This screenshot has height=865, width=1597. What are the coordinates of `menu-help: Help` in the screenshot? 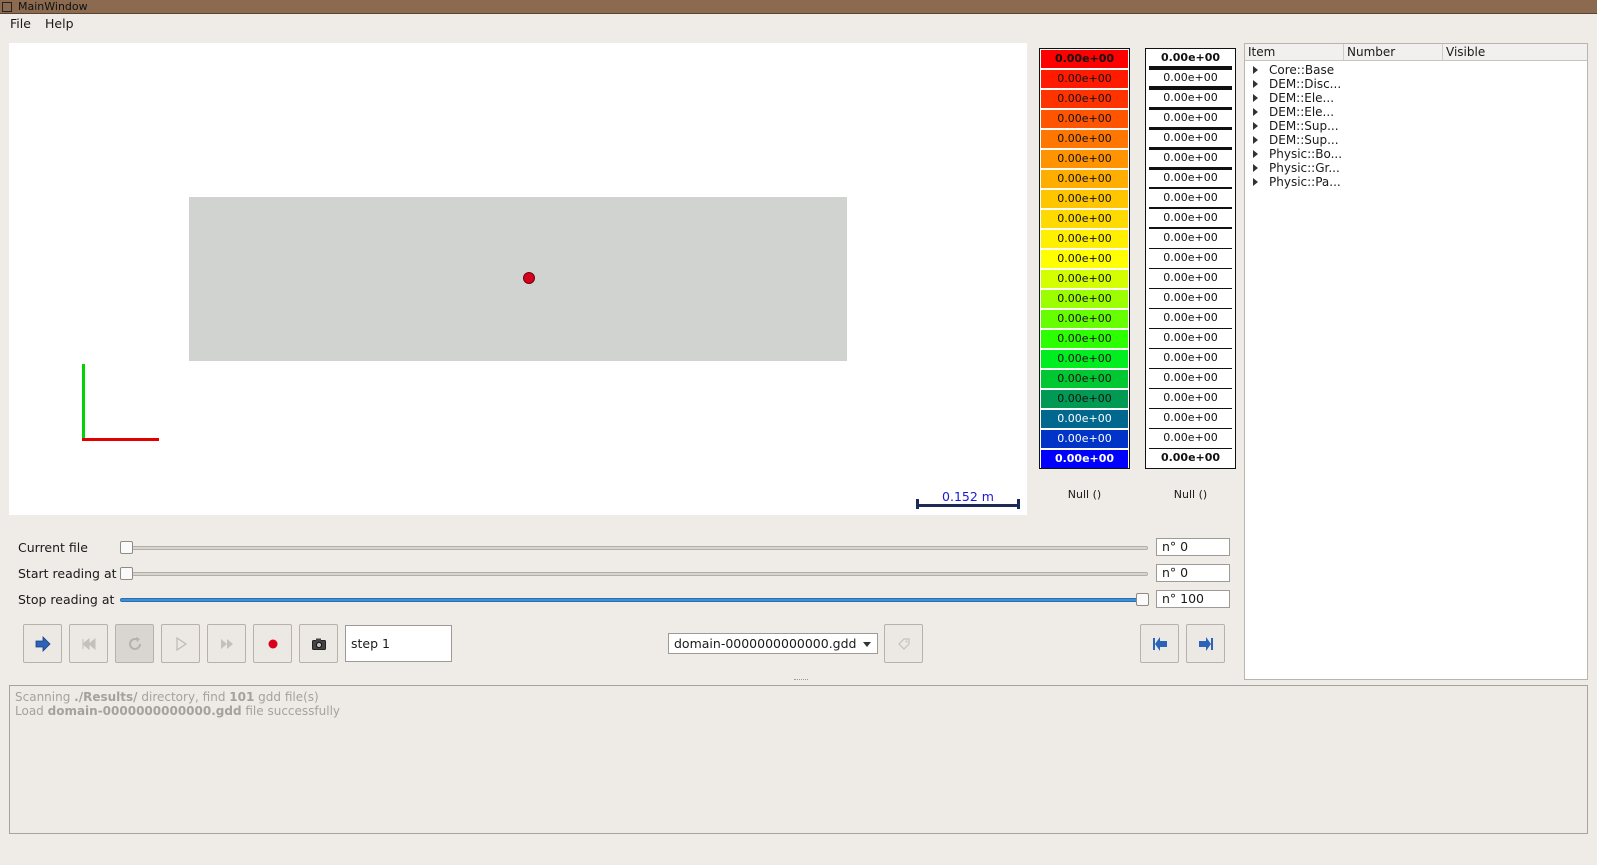 It's located at (59, 24).